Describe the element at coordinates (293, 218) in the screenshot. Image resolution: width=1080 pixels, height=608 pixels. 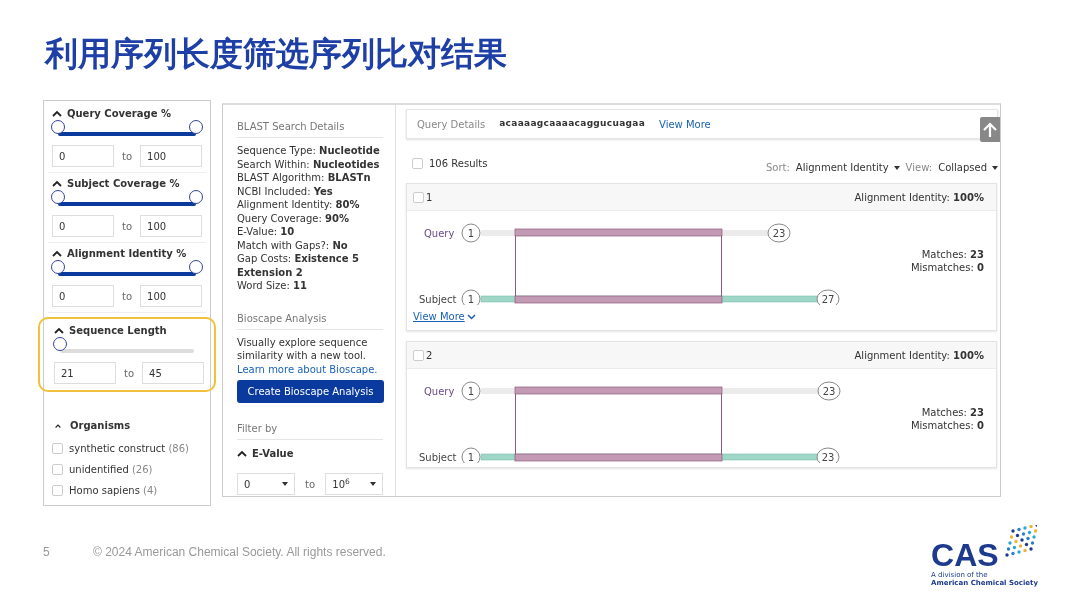
I see `detail-text: Query Coverage: 90%` at that location.